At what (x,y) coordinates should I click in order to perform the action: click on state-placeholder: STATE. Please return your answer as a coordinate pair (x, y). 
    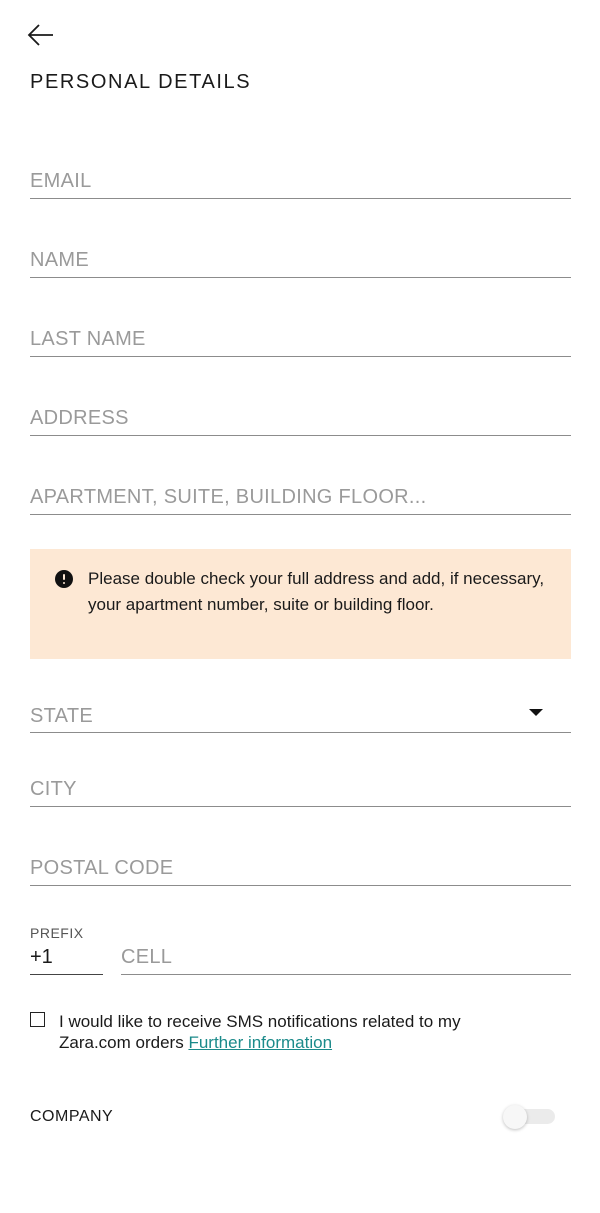
    Looking at the image, I should click on (61, 716).